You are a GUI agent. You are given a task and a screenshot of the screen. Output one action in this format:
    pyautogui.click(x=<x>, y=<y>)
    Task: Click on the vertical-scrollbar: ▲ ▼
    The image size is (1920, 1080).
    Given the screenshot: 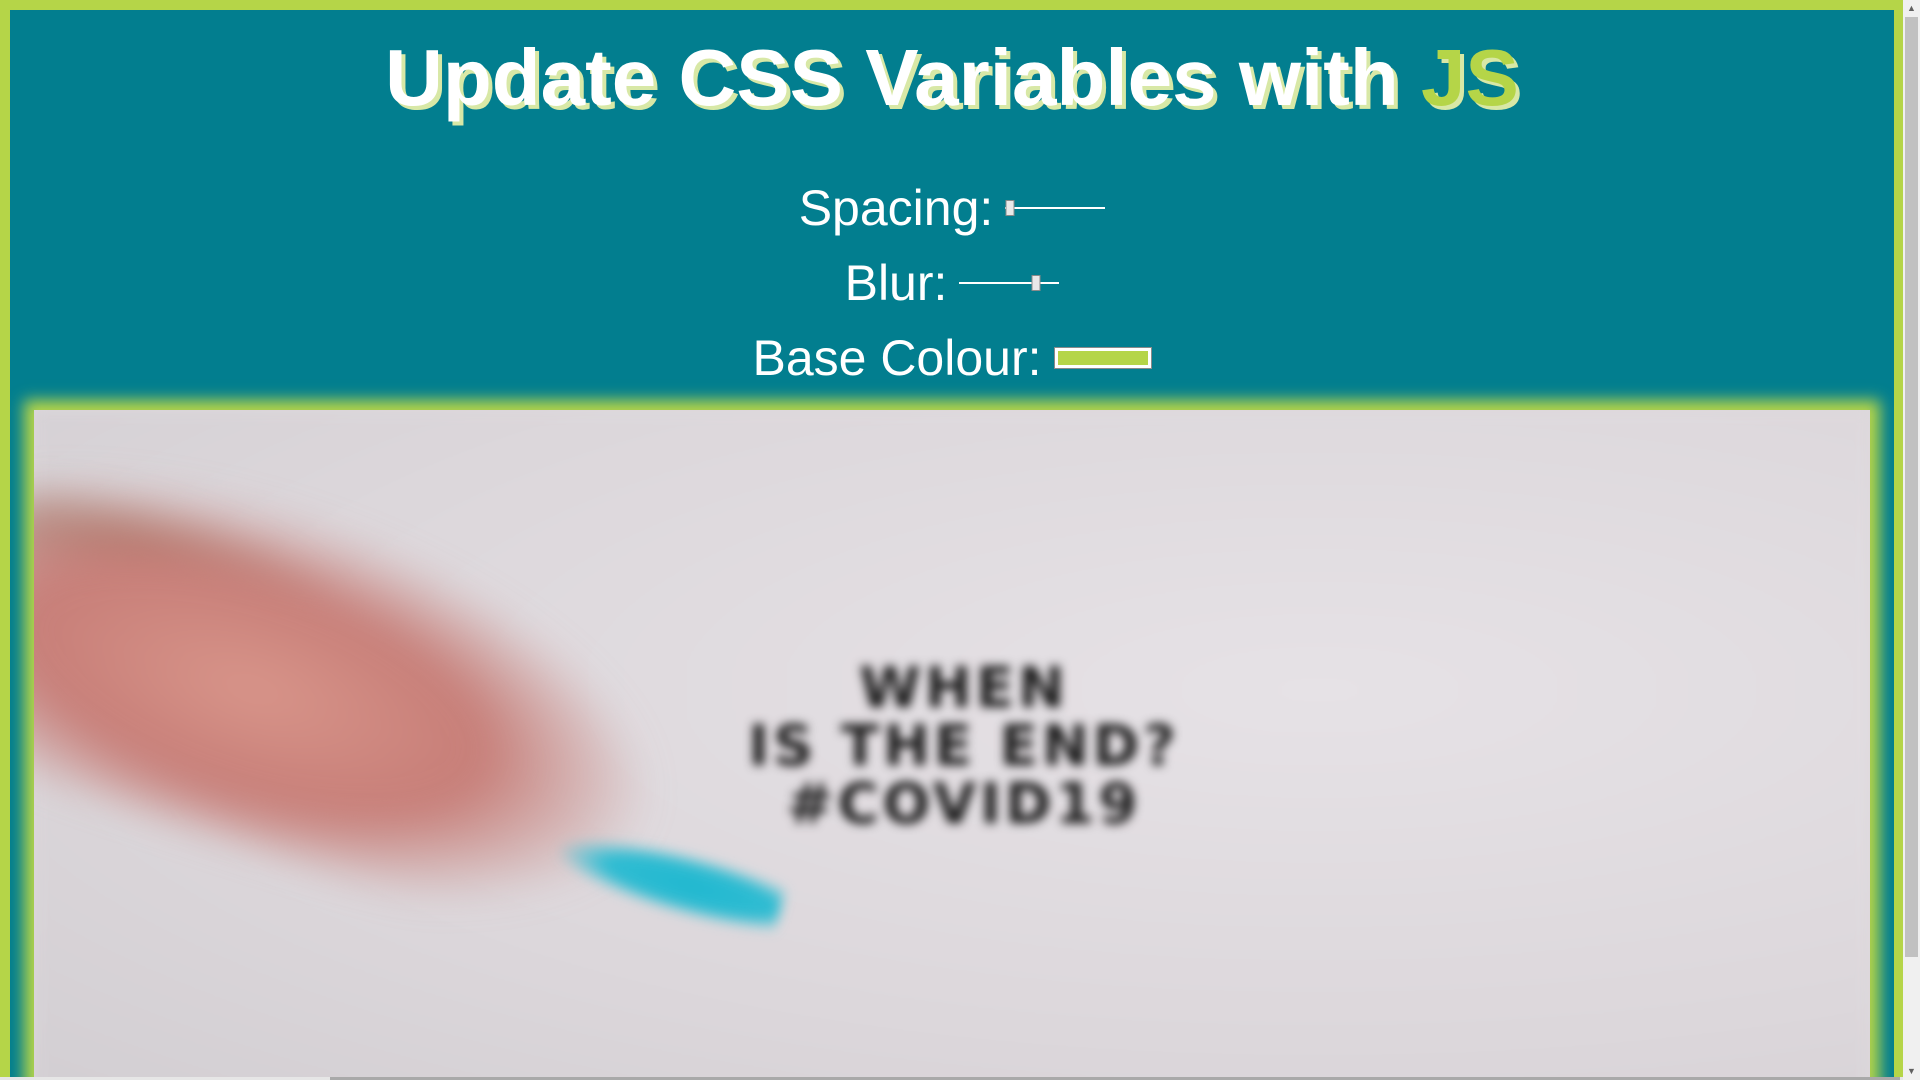 What is the action you would take?
    pyautogui.click(x=1911, y=540)
    